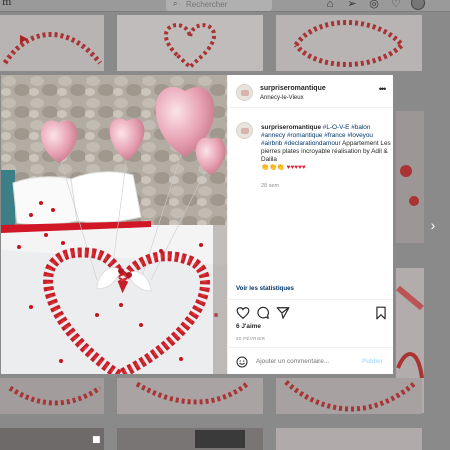  Describe the element at coordinates (263, 313) in the screenshot. I see `comment-icon` at that location.